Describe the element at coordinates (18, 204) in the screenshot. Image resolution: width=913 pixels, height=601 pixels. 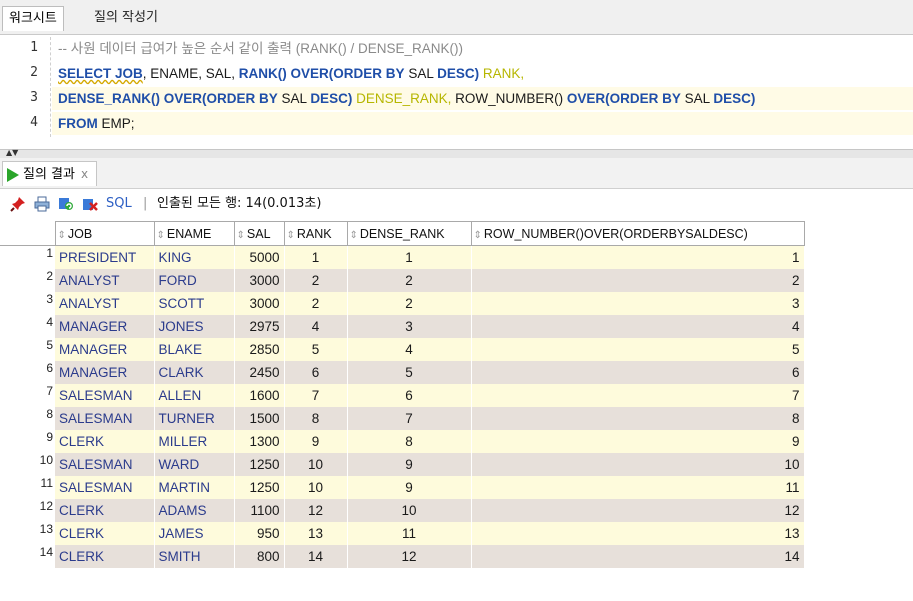
I see `pin-icon` at that location.